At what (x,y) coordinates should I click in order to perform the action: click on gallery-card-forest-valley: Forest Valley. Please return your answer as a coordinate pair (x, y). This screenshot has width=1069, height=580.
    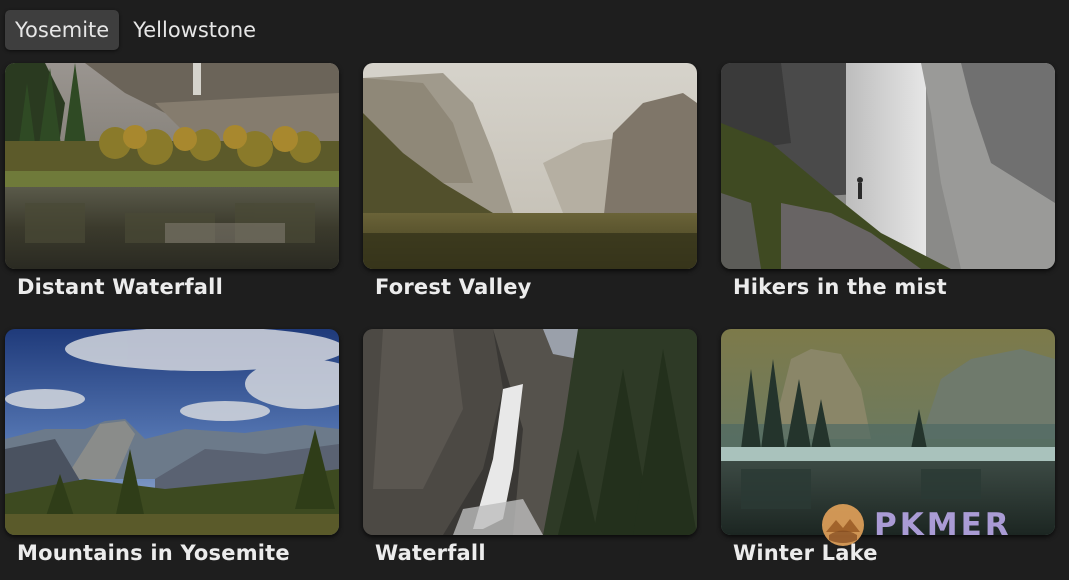
    Looking at the image, I should click on (530, 181).